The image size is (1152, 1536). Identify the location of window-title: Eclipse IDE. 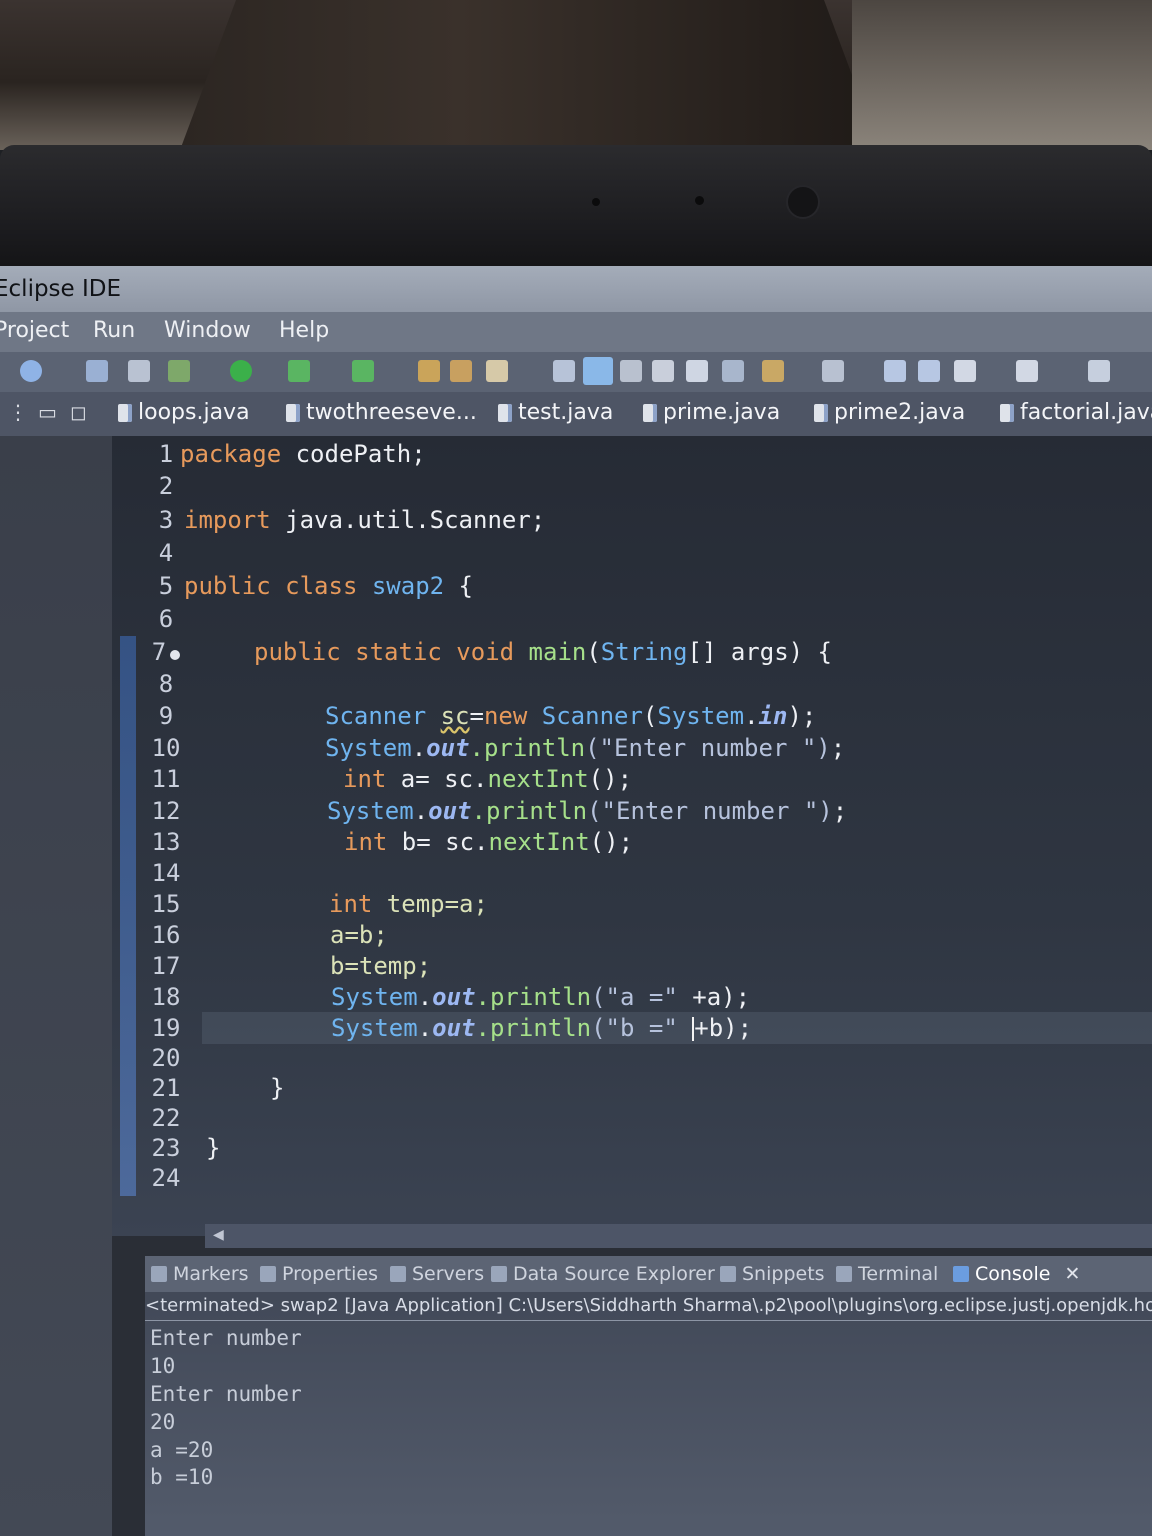
(61, 289).